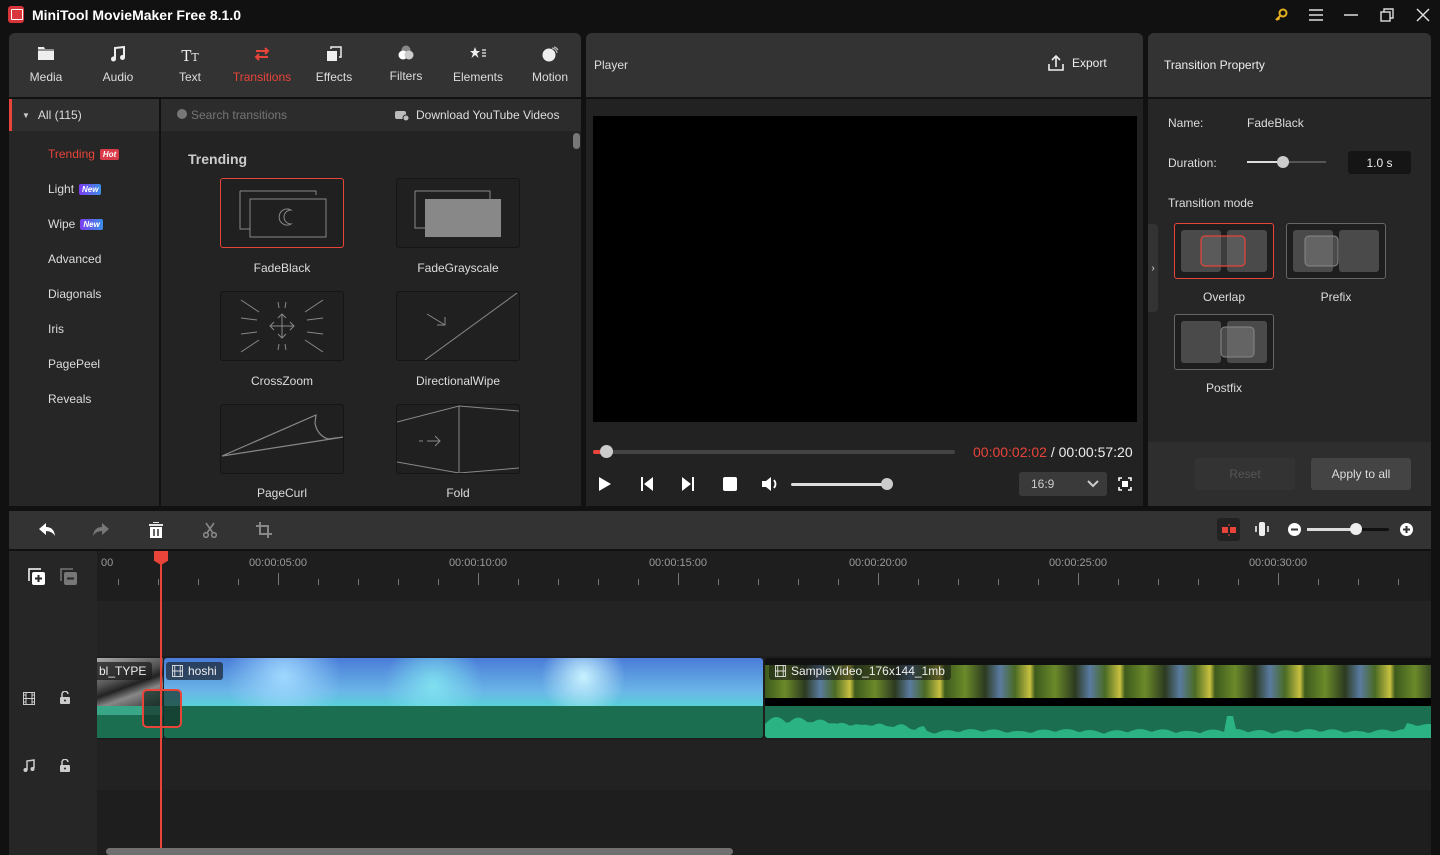 This screenshot has width=1440, height=855. What do you see at coordinates (406, 65) in the screenshot?
I see `tab-filters: Filters` at bounding box center [406, 65].